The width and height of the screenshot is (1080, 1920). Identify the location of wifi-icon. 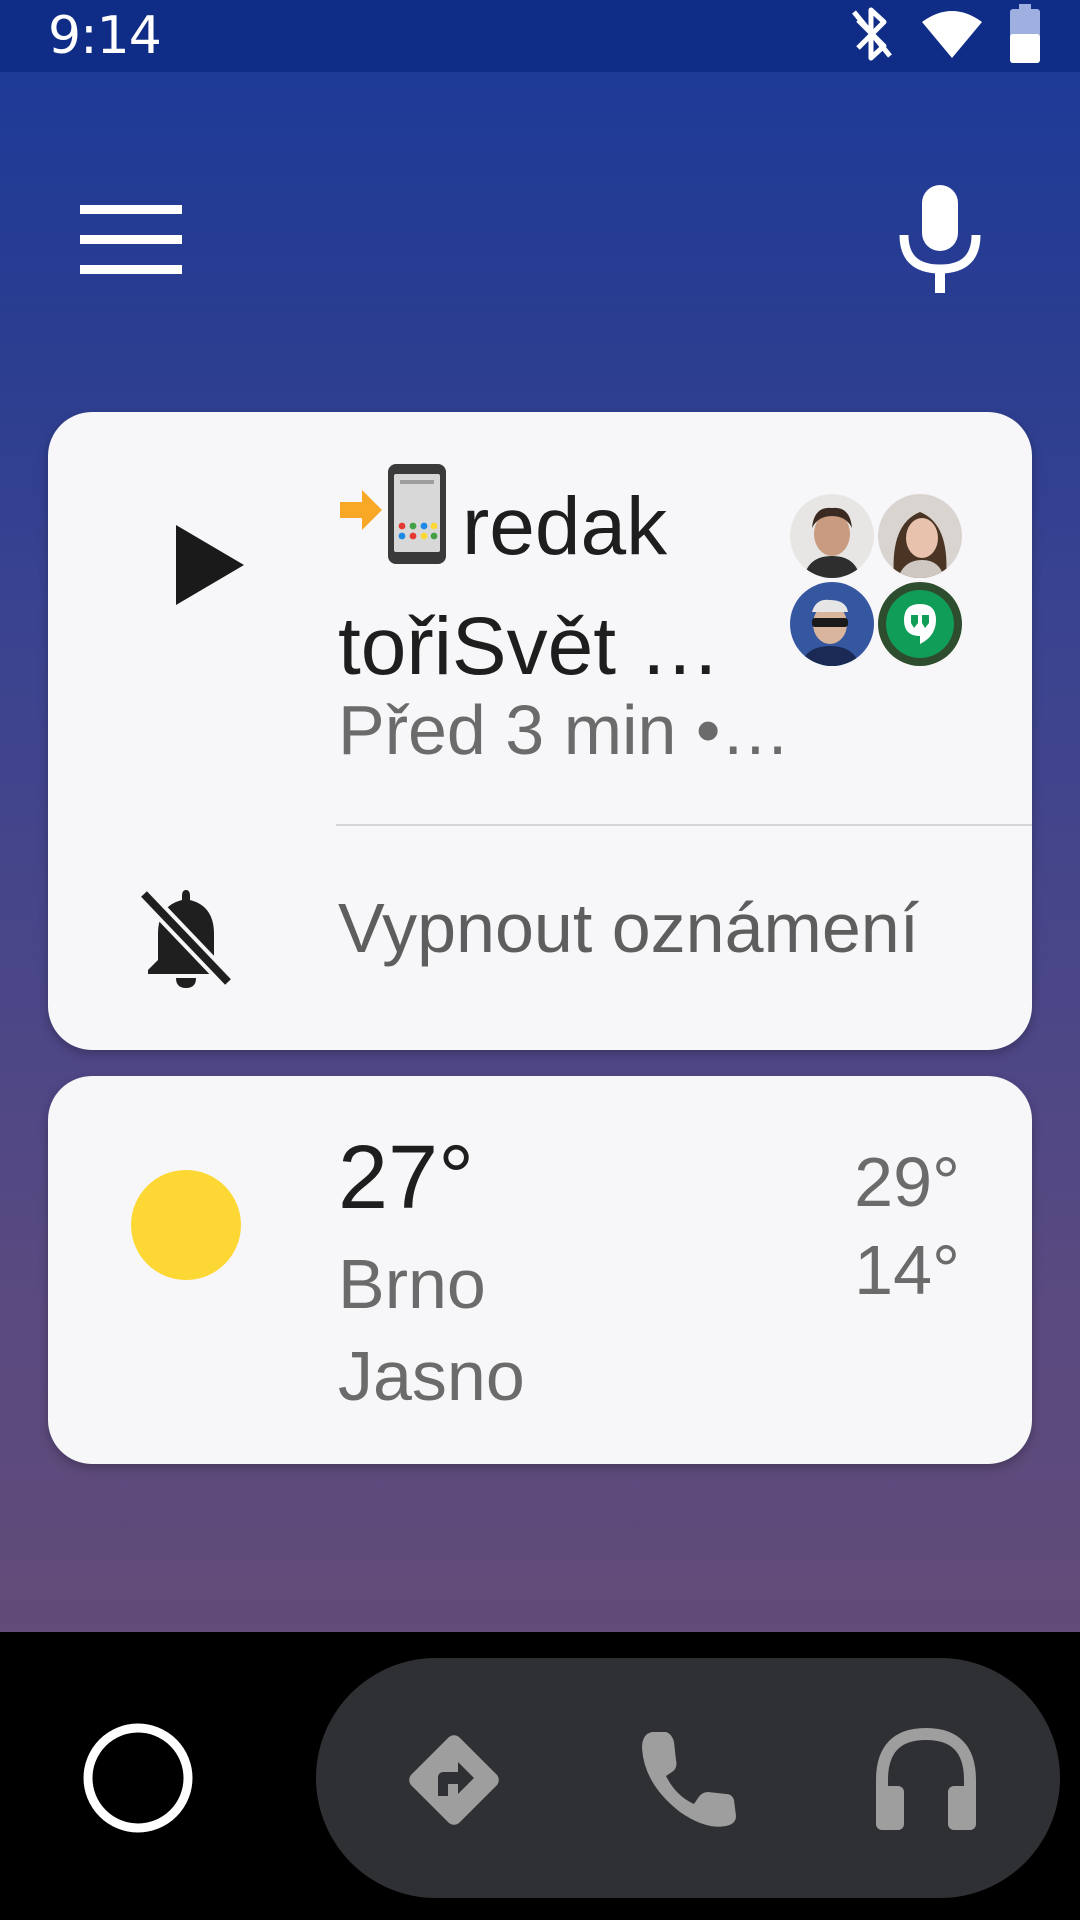
(952, 36).